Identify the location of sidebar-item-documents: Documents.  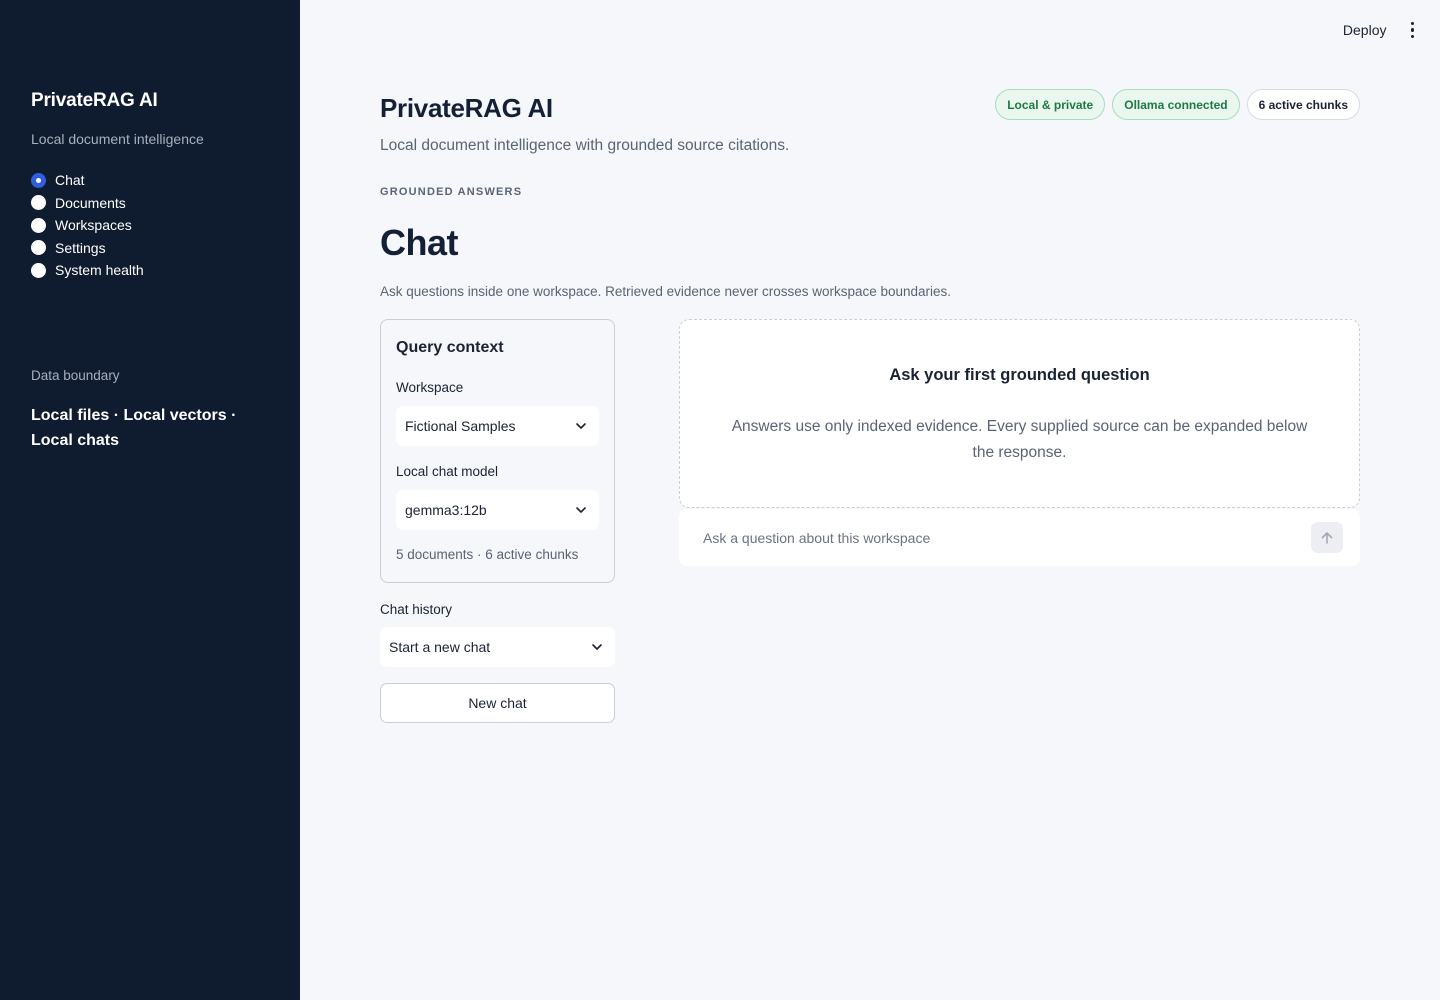
(150, 203).